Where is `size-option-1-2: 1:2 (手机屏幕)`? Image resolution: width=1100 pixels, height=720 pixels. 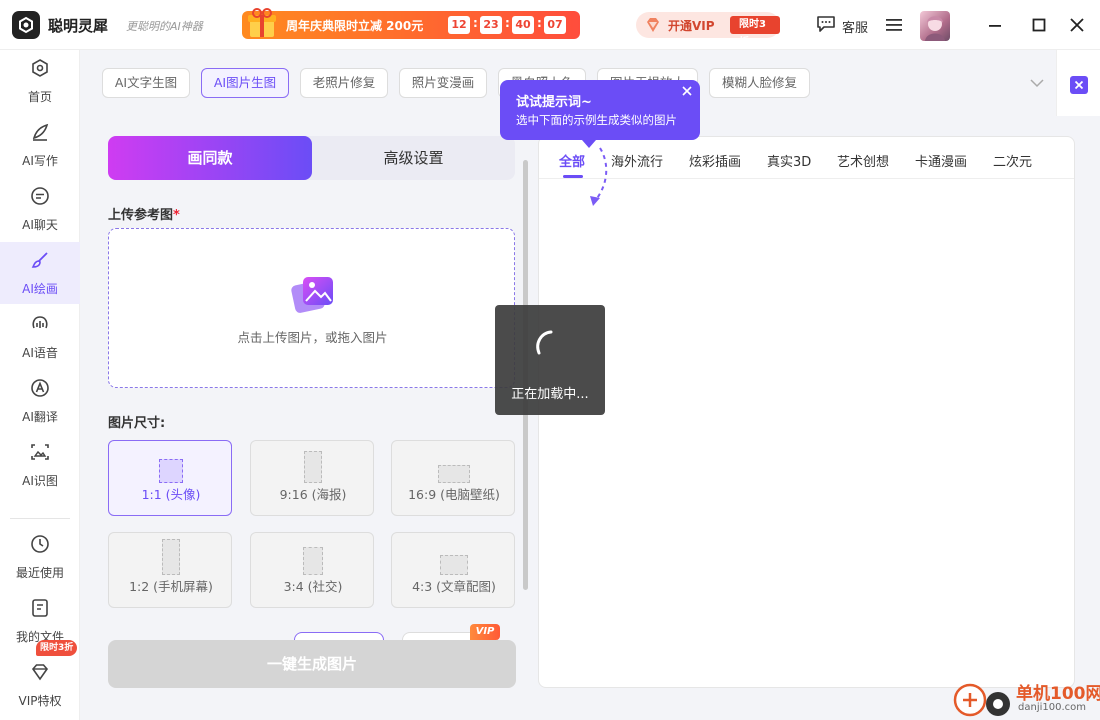
size-option-1-2: 1:2 (手机屏幕) is located at coordinates (170, 570).